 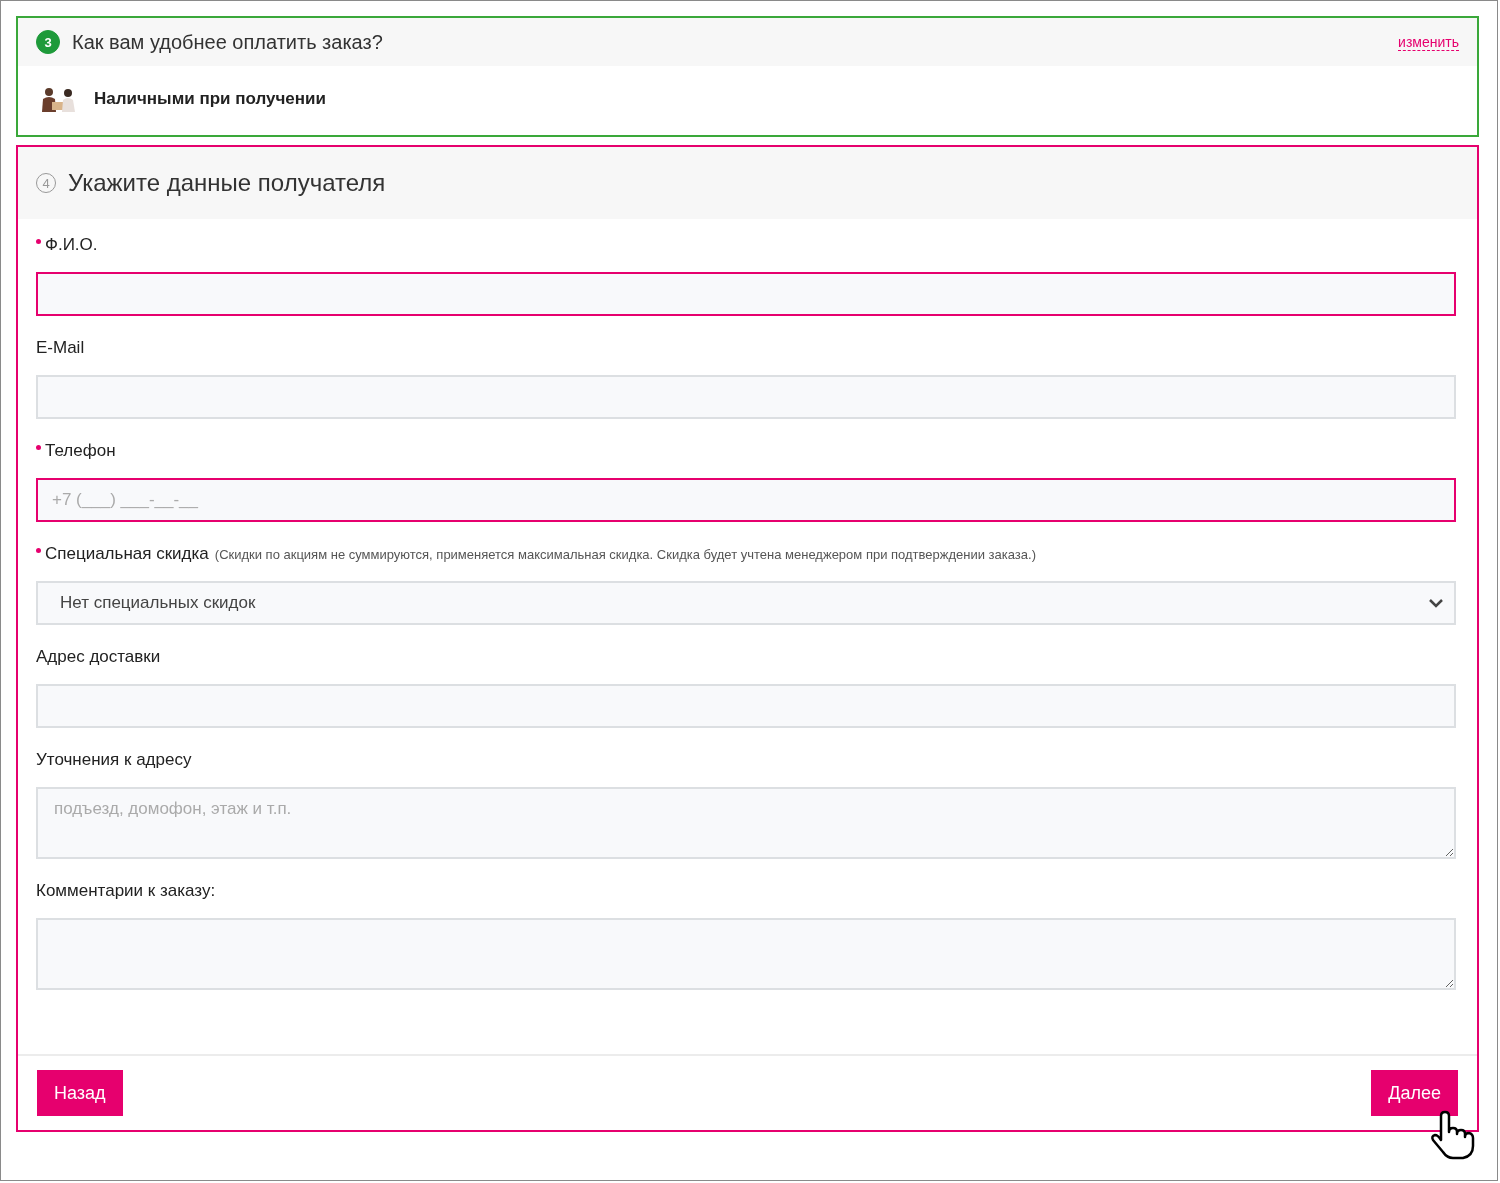 I want to click on change-link: изменить, so click(x=1428, y=42).